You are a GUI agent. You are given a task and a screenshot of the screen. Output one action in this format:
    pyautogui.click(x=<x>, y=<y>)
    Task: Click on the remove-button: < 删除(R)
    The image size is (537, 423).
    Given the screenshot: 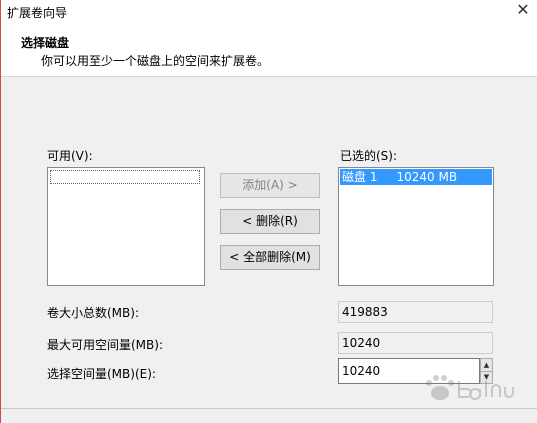 What is the action you would take?
    pyautogui.click(x=270, y=221)
    